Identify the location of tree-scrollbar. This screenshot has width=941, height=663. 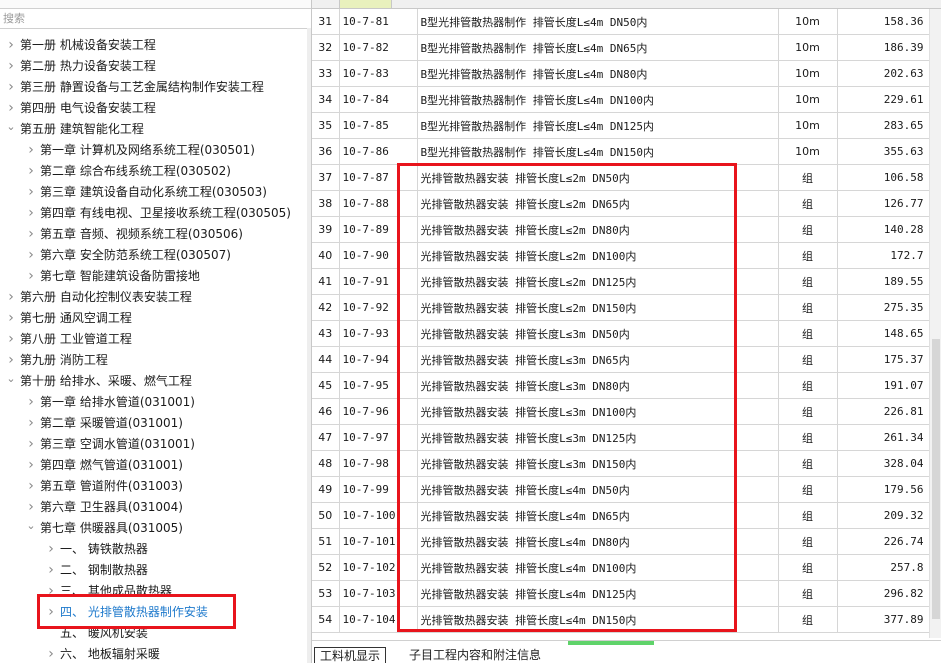
(309, 345).